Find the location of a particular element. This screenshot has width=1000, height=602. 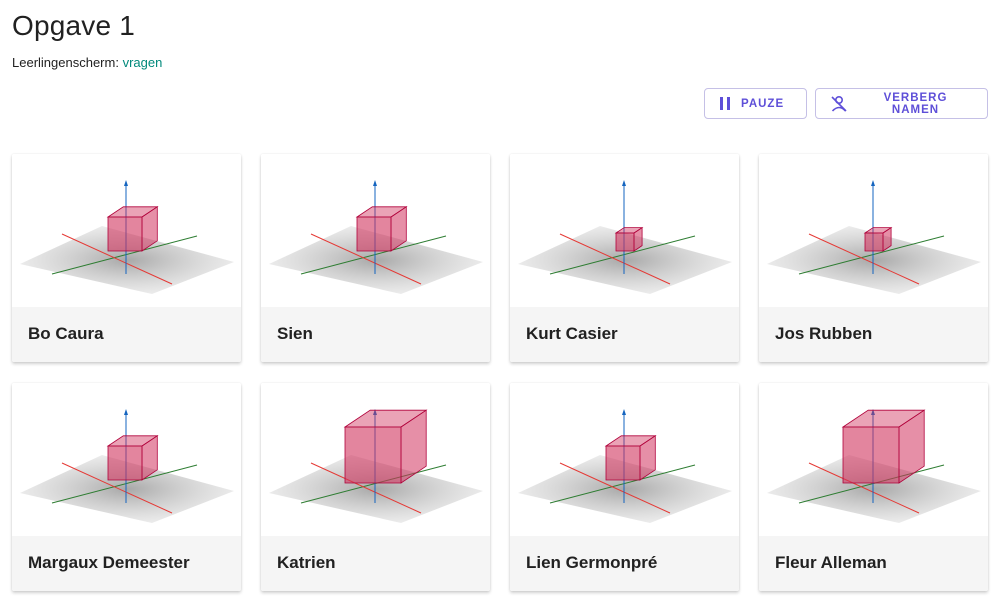

student-card: Sien is located at coordinates (375, 258).